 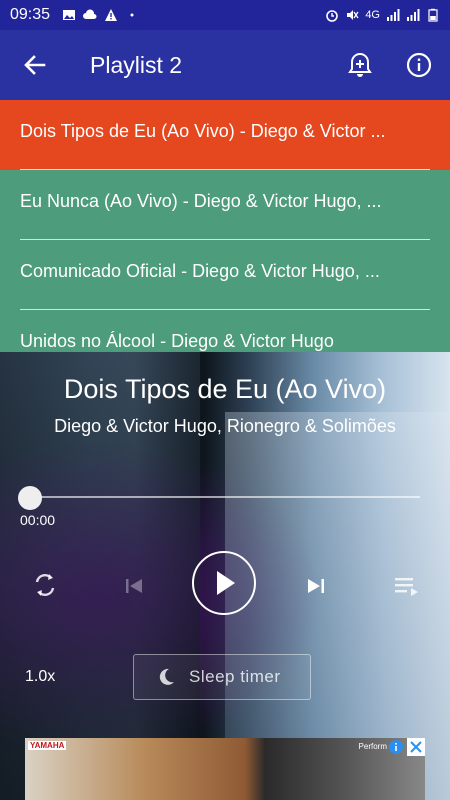 What do you see at coordinates (40, 677) in the screenshot?
I see `playback-speed: 1.0x` at bounding box center [40, 677].